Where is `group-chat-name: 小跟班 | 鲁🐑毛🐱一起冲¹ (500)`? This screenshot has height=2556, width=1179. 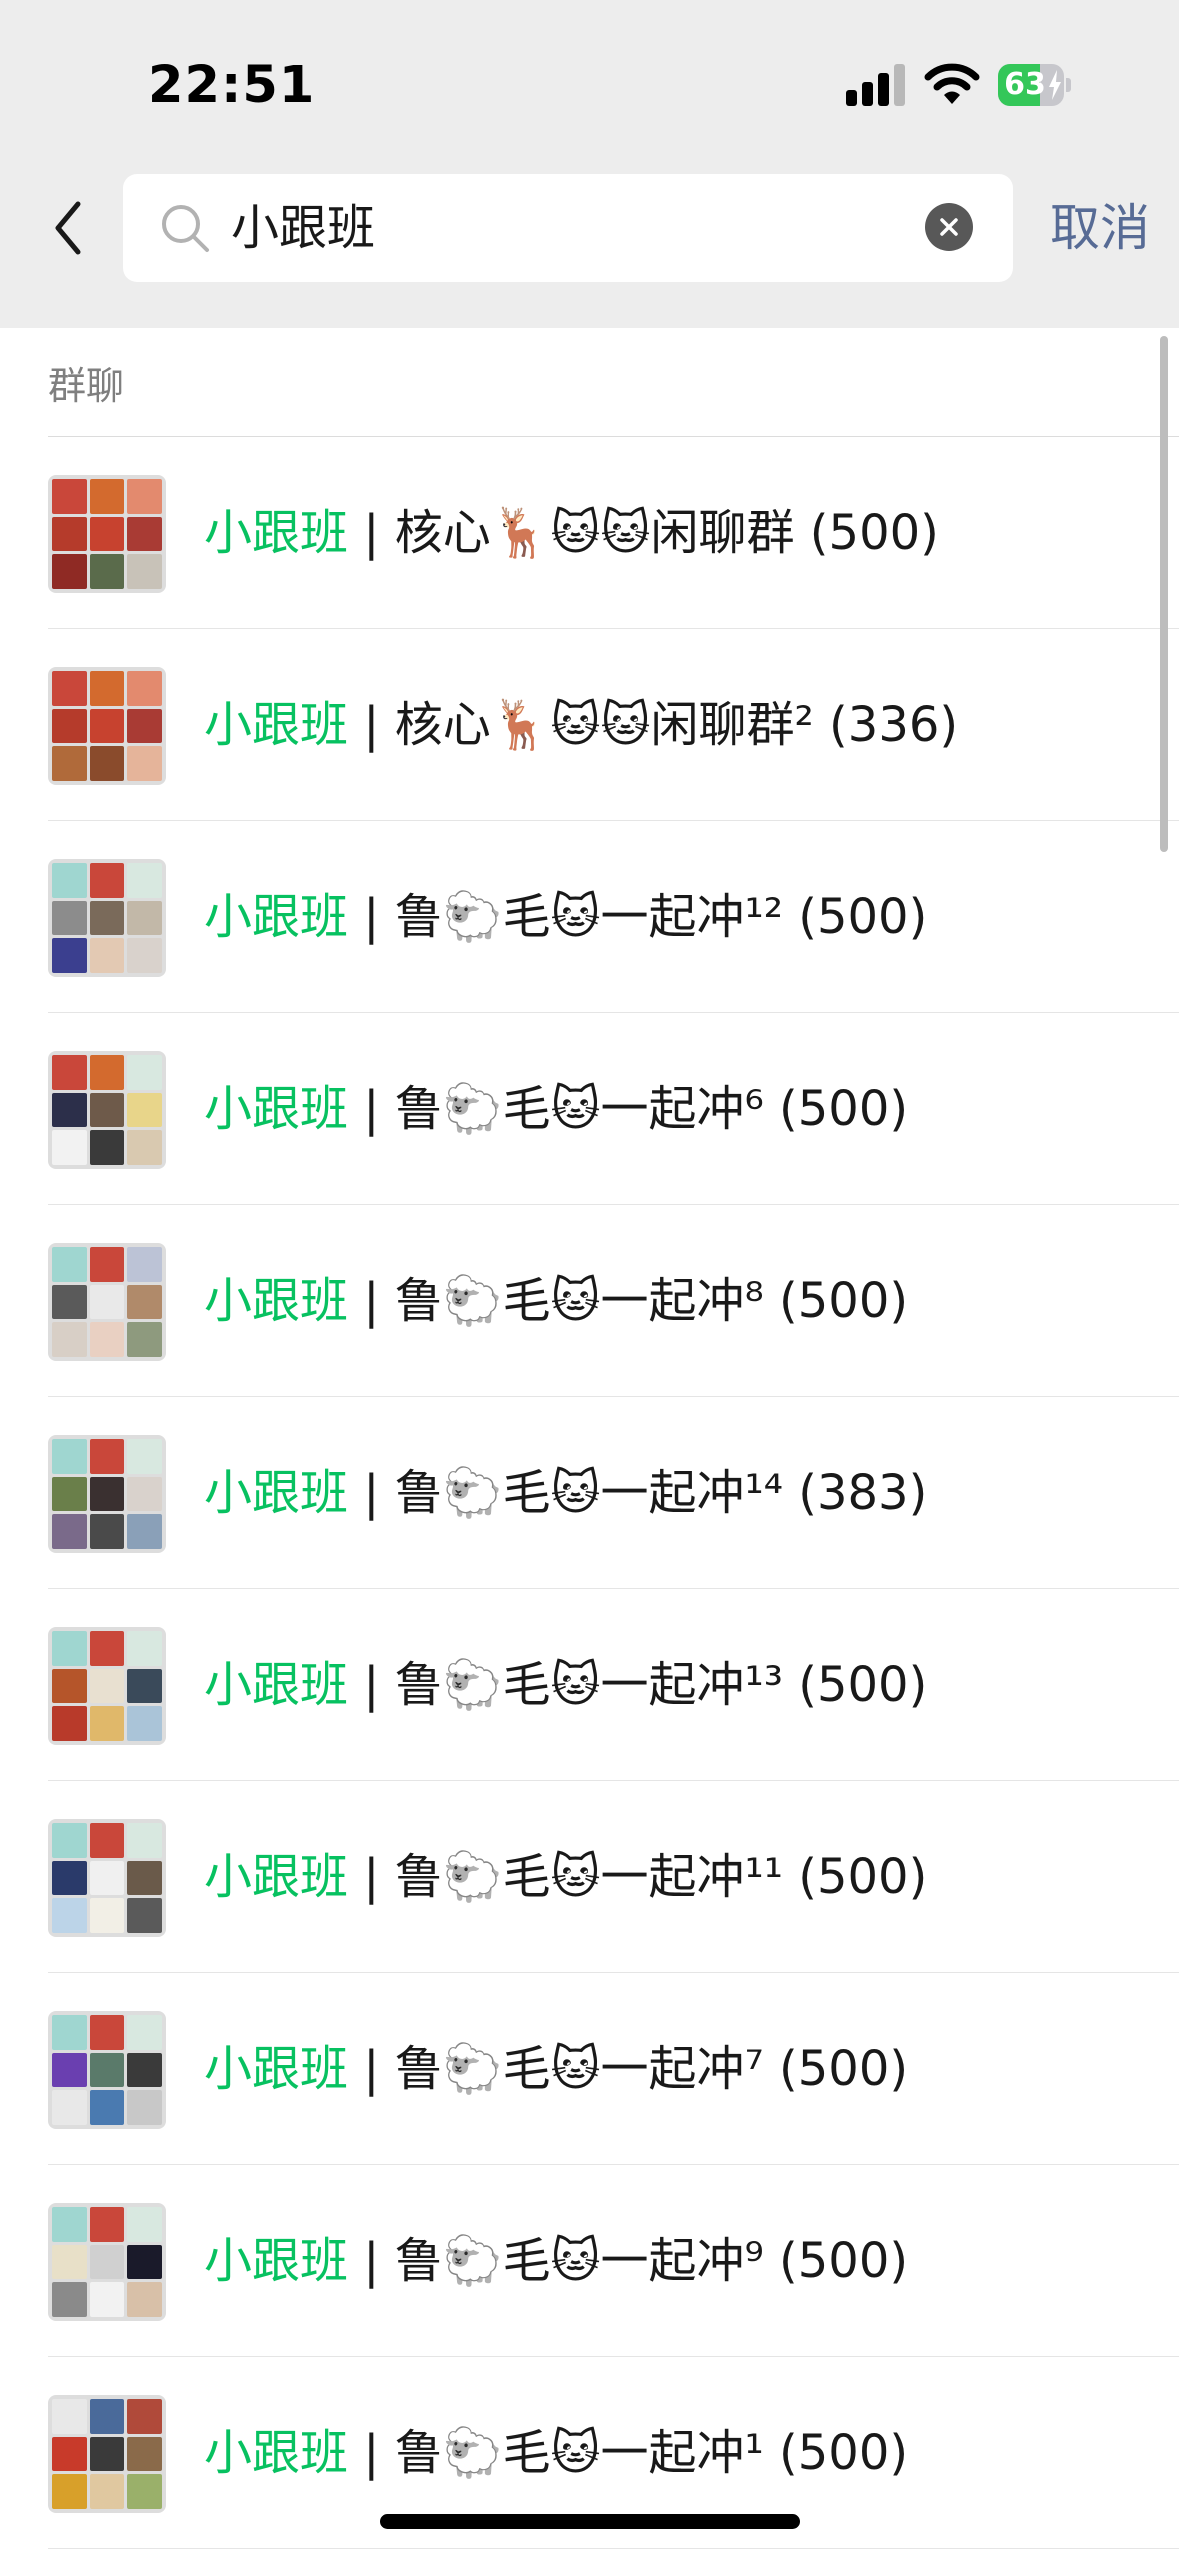
group-chat-name: 小跟班 | 鲁🐑毛🐱一起冲¹ (500) is located at coordinates (556, 2453).